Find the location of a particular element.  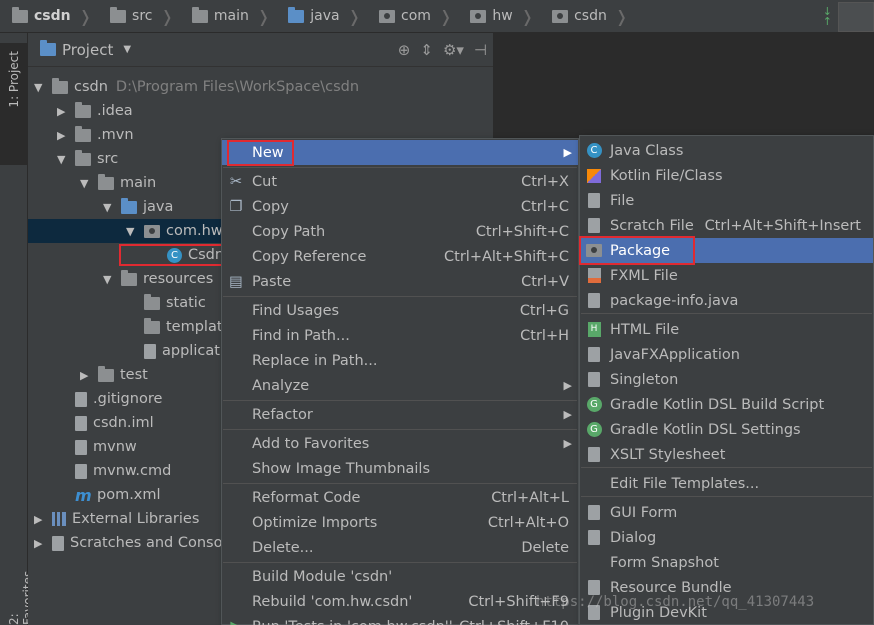

menu-item-show-image-thumbnails: Show Image Thumbnails is located at coordinates (400, 468).